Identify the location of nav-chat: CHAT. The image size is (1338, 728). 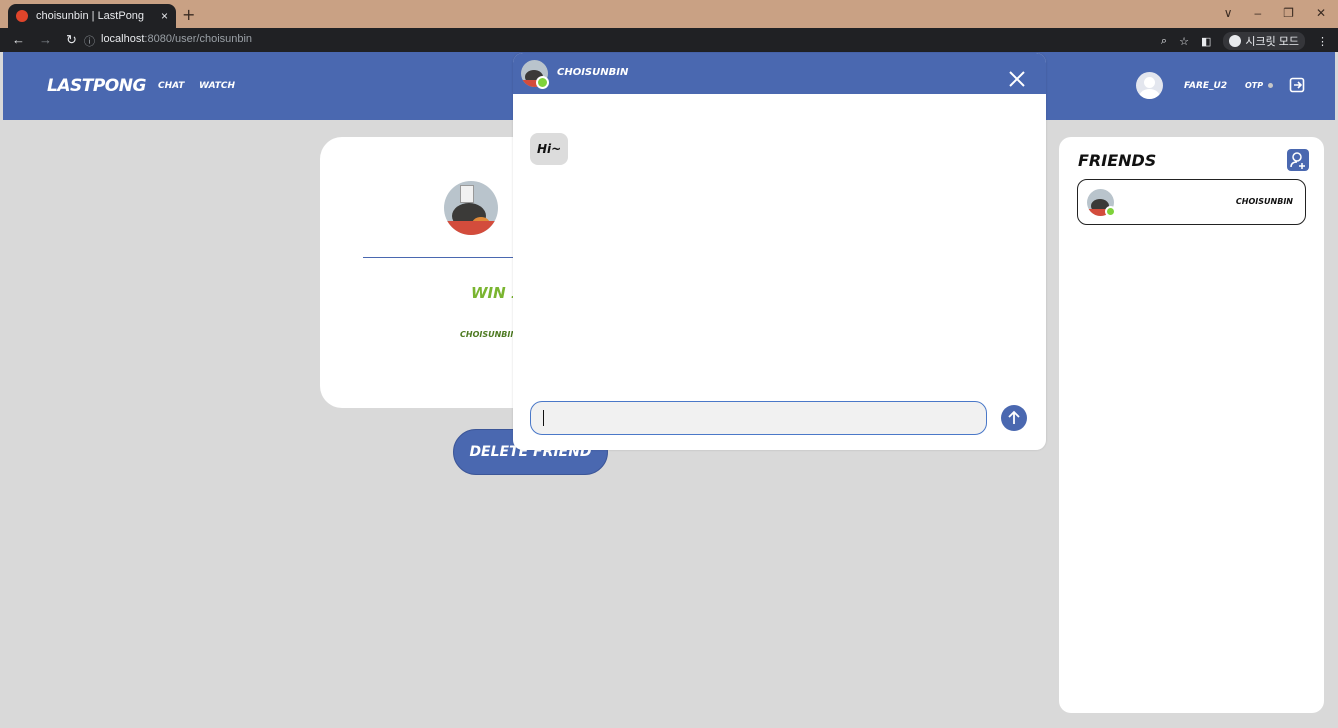
(171, 86).